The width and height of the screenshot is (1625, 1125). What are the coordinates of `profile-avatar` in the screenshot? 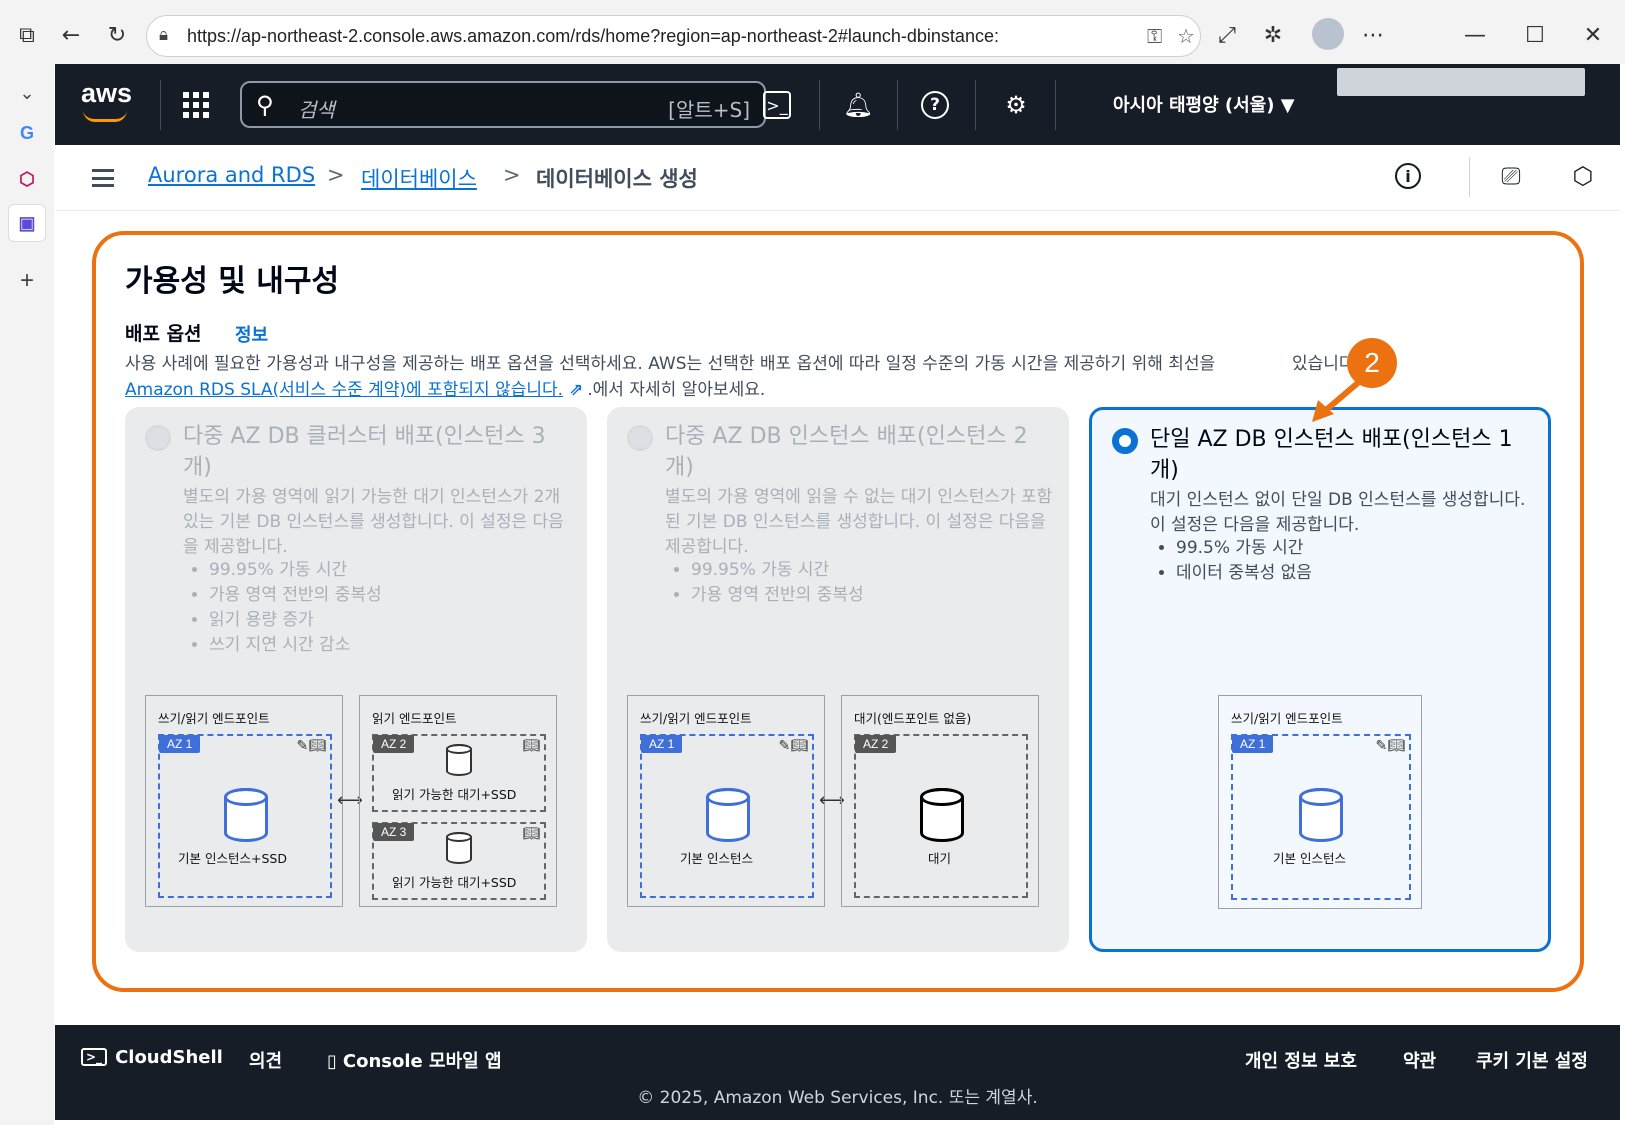 It's located at (1328, 34).